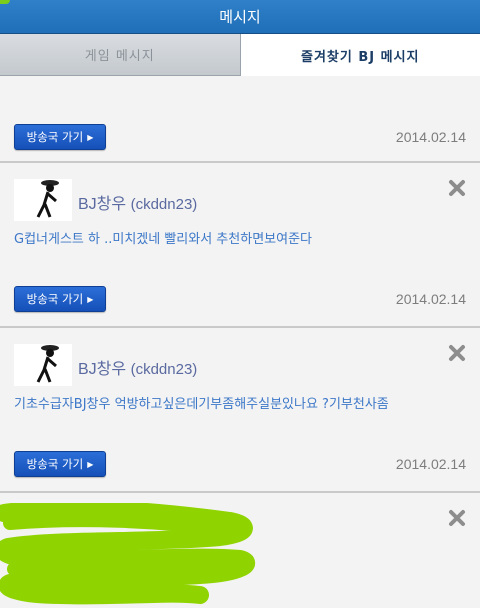 This screenshot has width=480, height=608. What do you see at coordinates (240, 119) in the screenshot?
I see `message-card: 방송국 가기 ▶ 2014.02.14` at bounding box center [240, 119].